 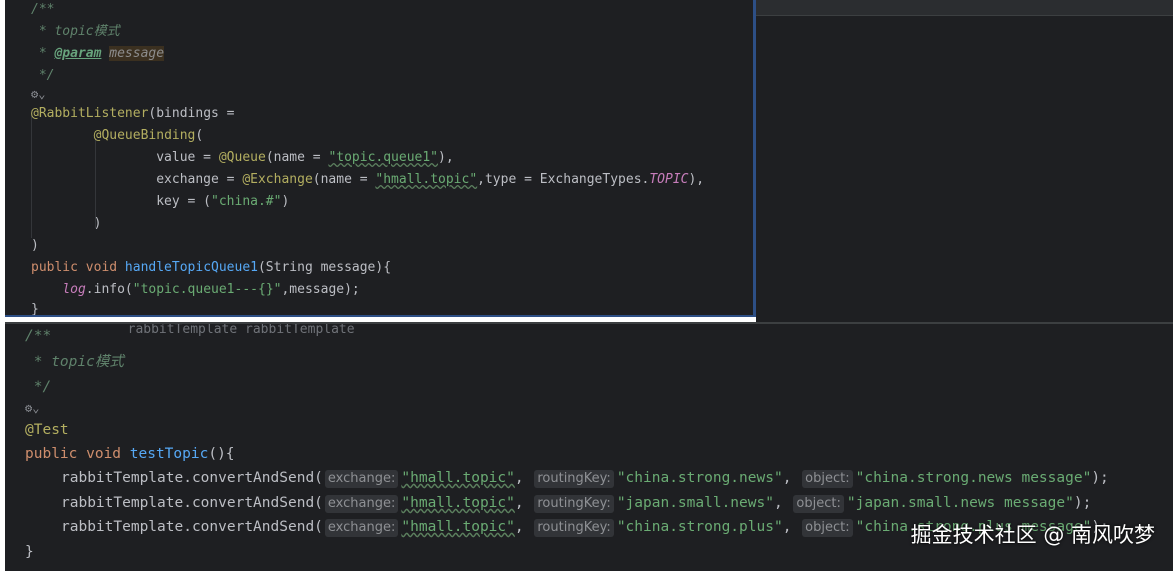 I want to click on editor-tab-strip, so click(x=964, y=8).